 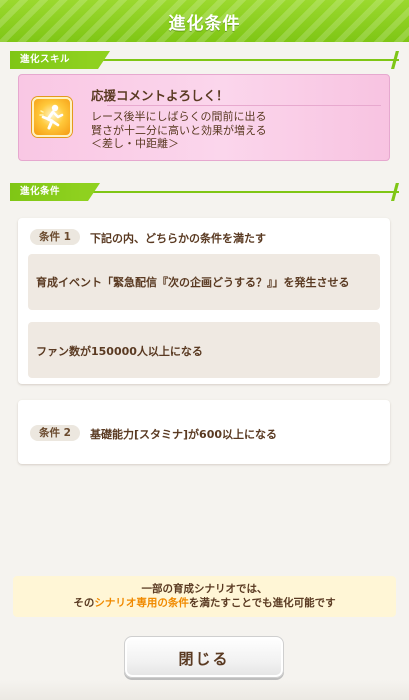 What do you see at coordinates (184, 434) in the screenshot?
I see `condition-label: 基礎能力[スタミナ]が600以上になる` at bounding box center [184, 434].